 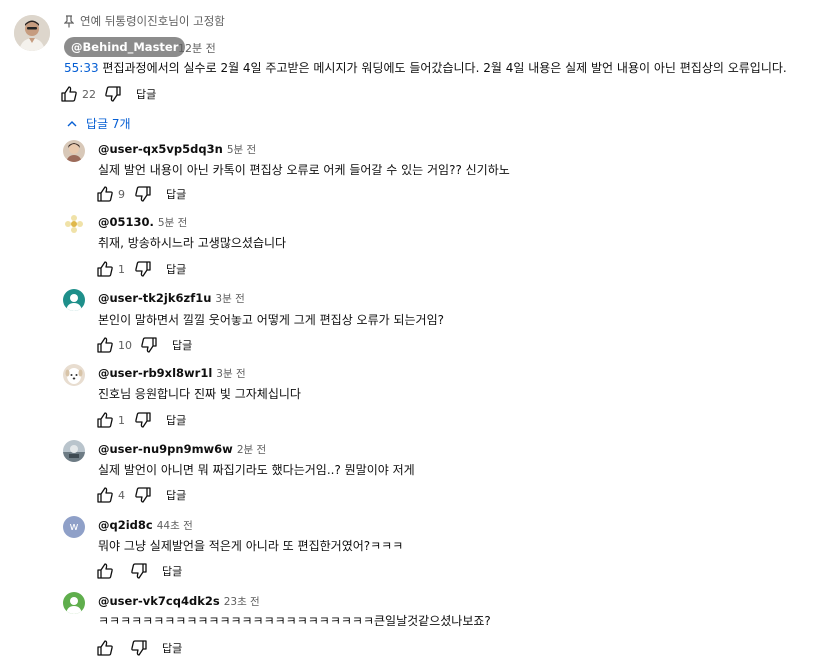 What do you see at coordinates (294, 621) in the screenshot?
I see `reply-text: ㅋㅋㅋㅋㅋㅋㅋㅋㅋㅋㅋㅋㅋㅋㅋㅋㅋㅋㅋㅋㅋㅋㅋㅋㅋ큰일날것같으셨나보죠?` at bounding box center [294, 621].